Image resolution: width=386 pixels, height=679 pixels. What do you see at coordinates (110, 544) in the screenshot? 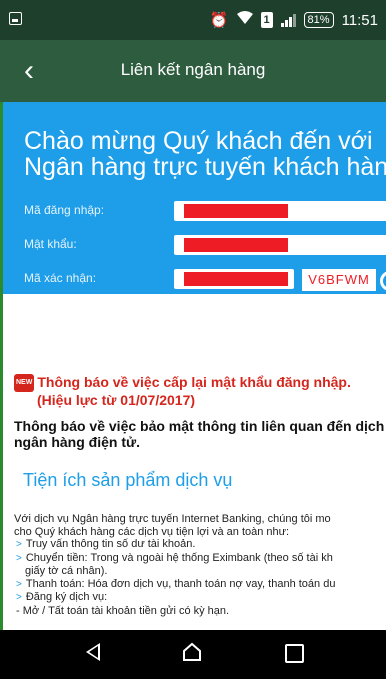
I see `list-item-text: Truy vấn thông tin số dư tài khoản.` at bounding box center [110, 544].